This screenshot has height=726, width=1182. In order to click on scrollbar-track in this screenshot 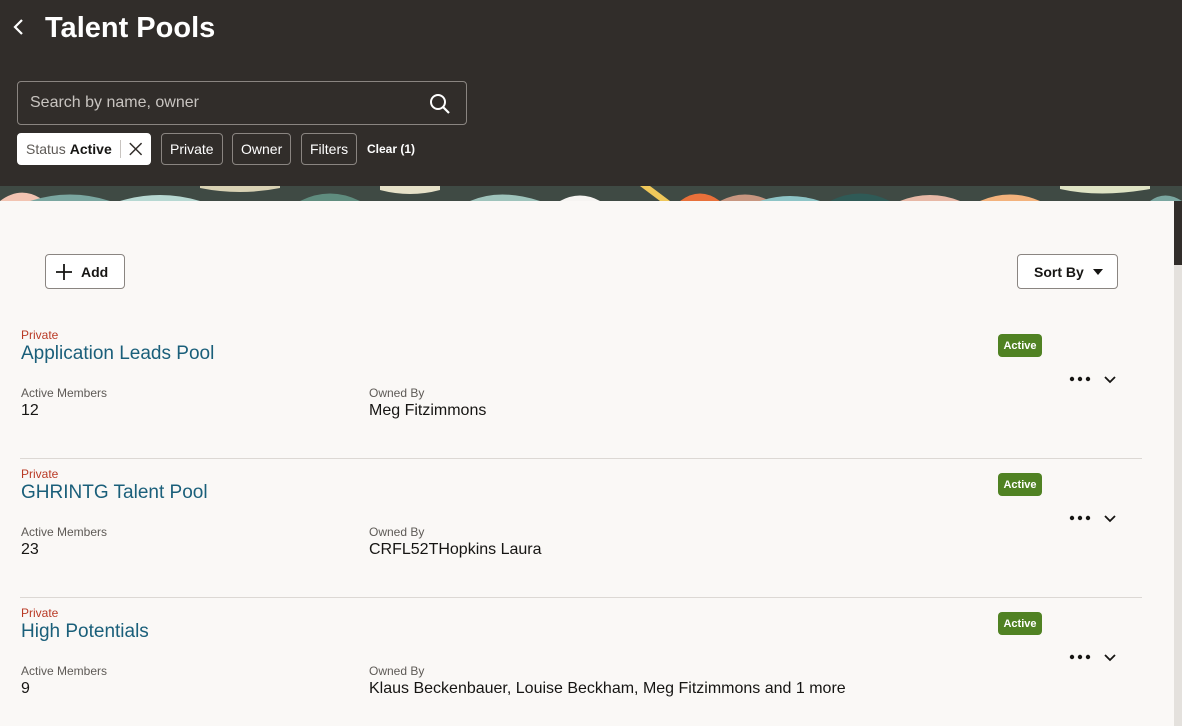, I will do `click(1178, 463)`.